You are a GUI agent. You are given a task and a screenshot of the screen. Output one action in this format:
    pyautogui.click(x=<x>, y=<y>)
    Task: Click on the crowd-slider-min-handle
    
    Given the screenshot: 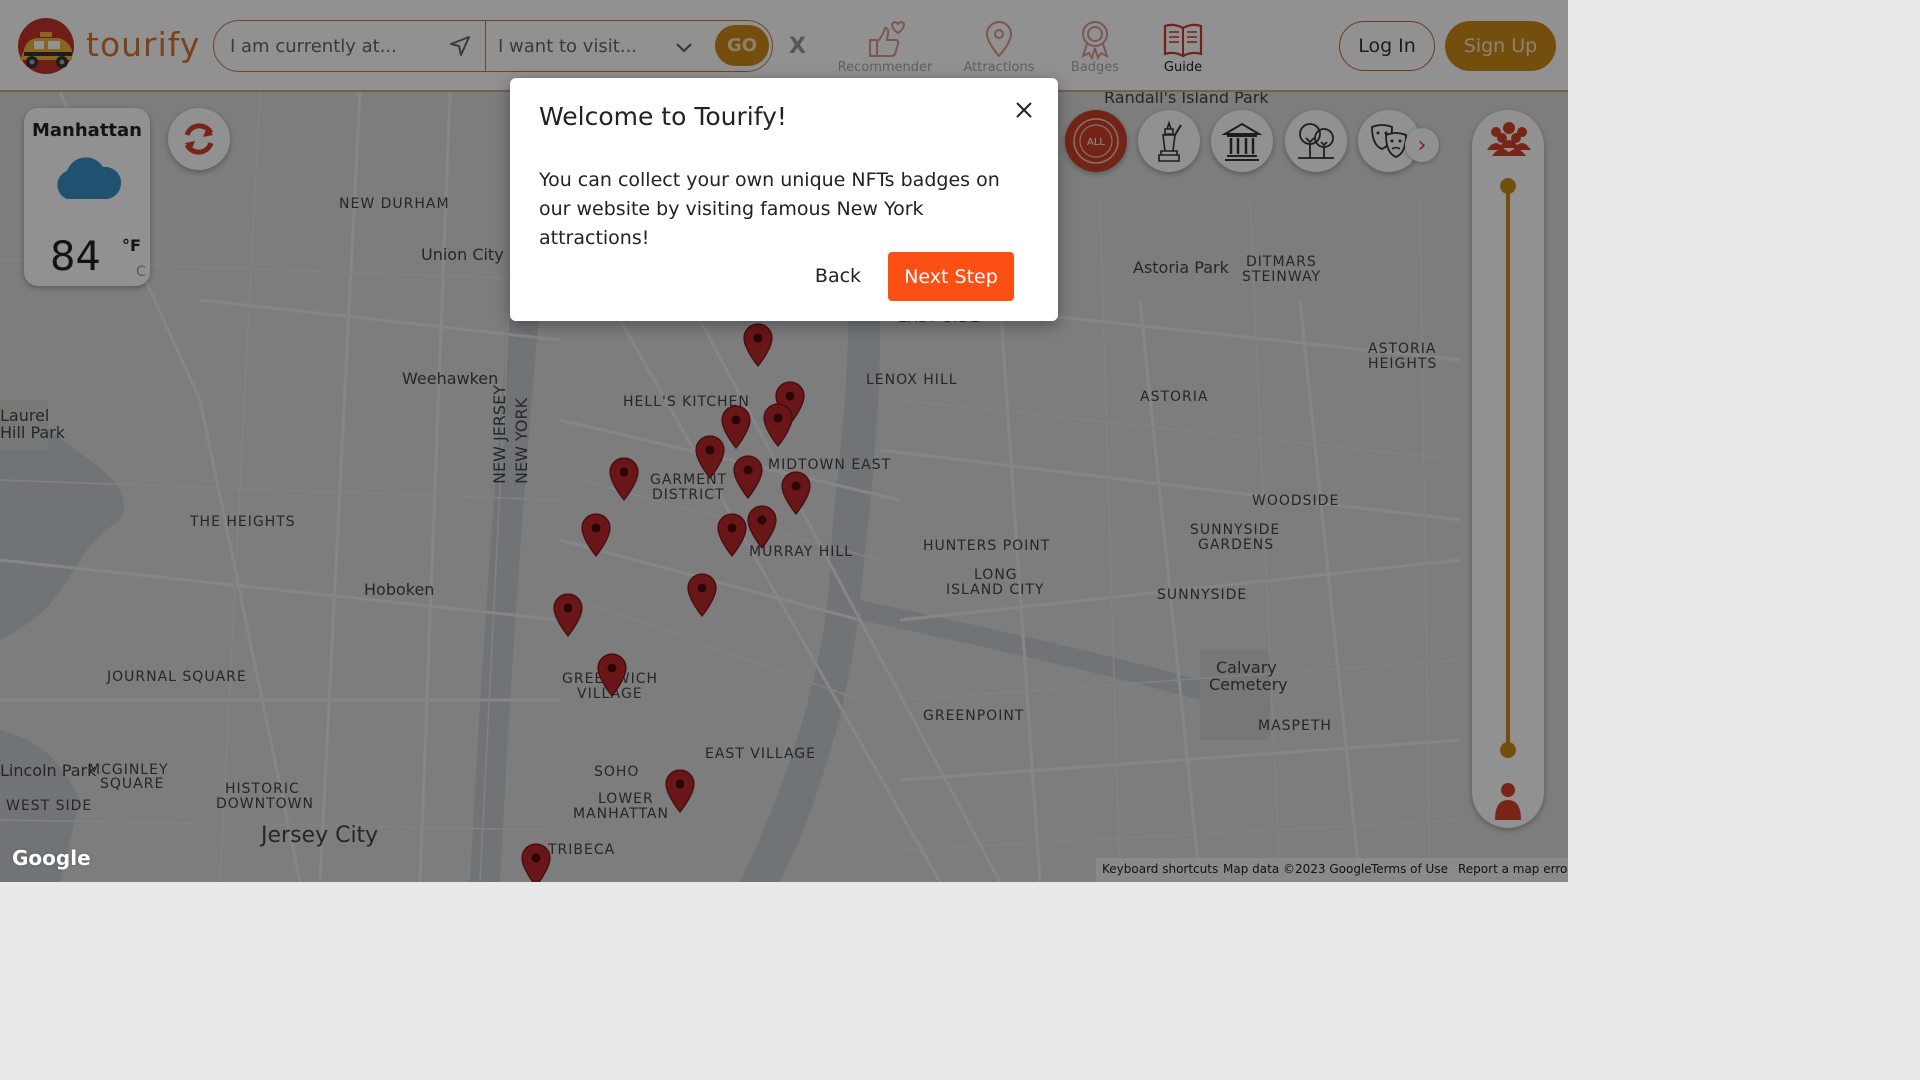 What is the action you would take?
    pyautogui.click(x=1508, y=750)
    